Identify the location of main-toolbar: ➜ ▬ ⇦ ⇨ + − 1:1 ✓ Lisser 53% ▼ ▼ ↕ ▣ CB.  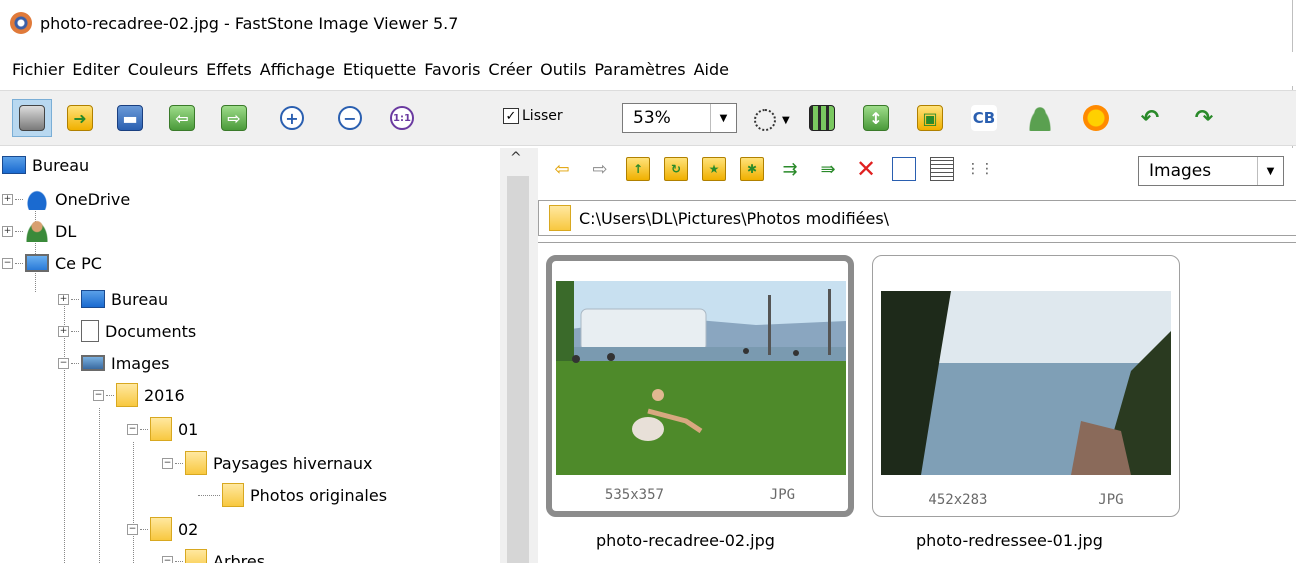
(648, 118).